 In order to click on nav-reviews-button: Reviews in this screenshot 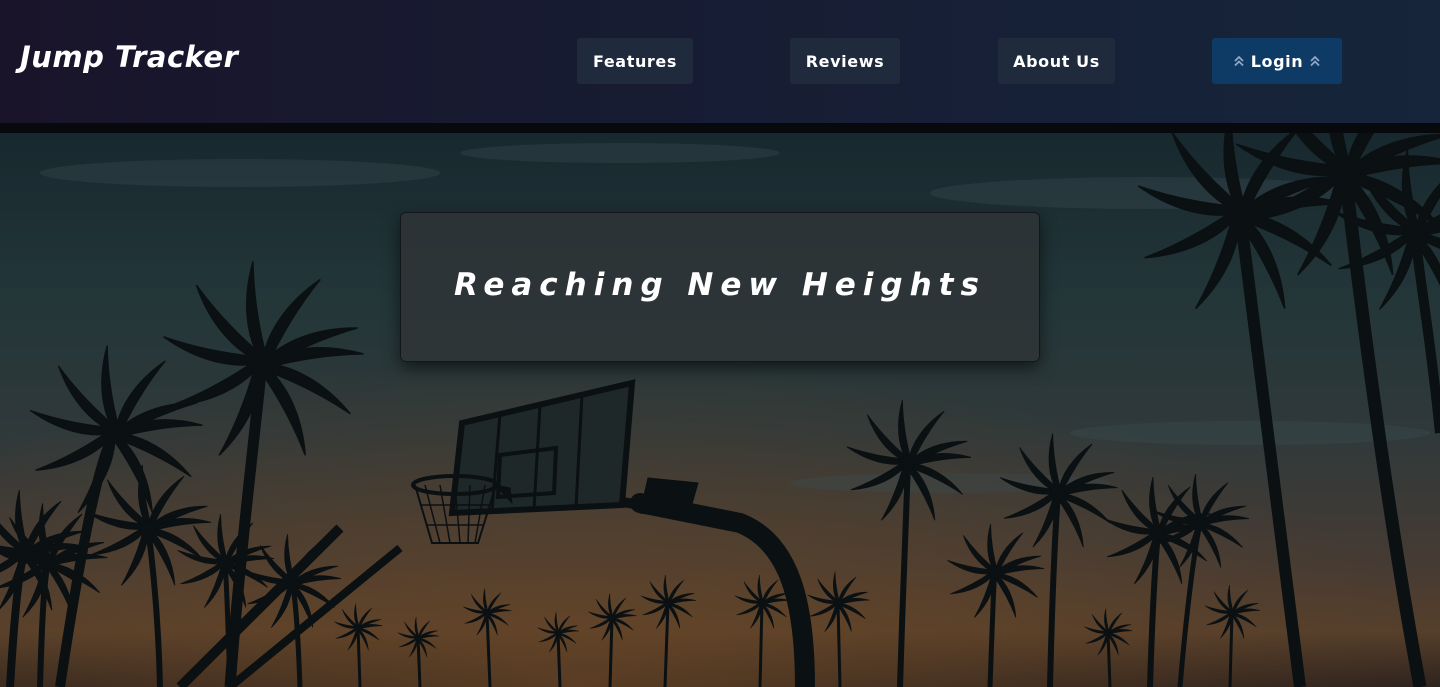, I will do `click(845, 61)`.